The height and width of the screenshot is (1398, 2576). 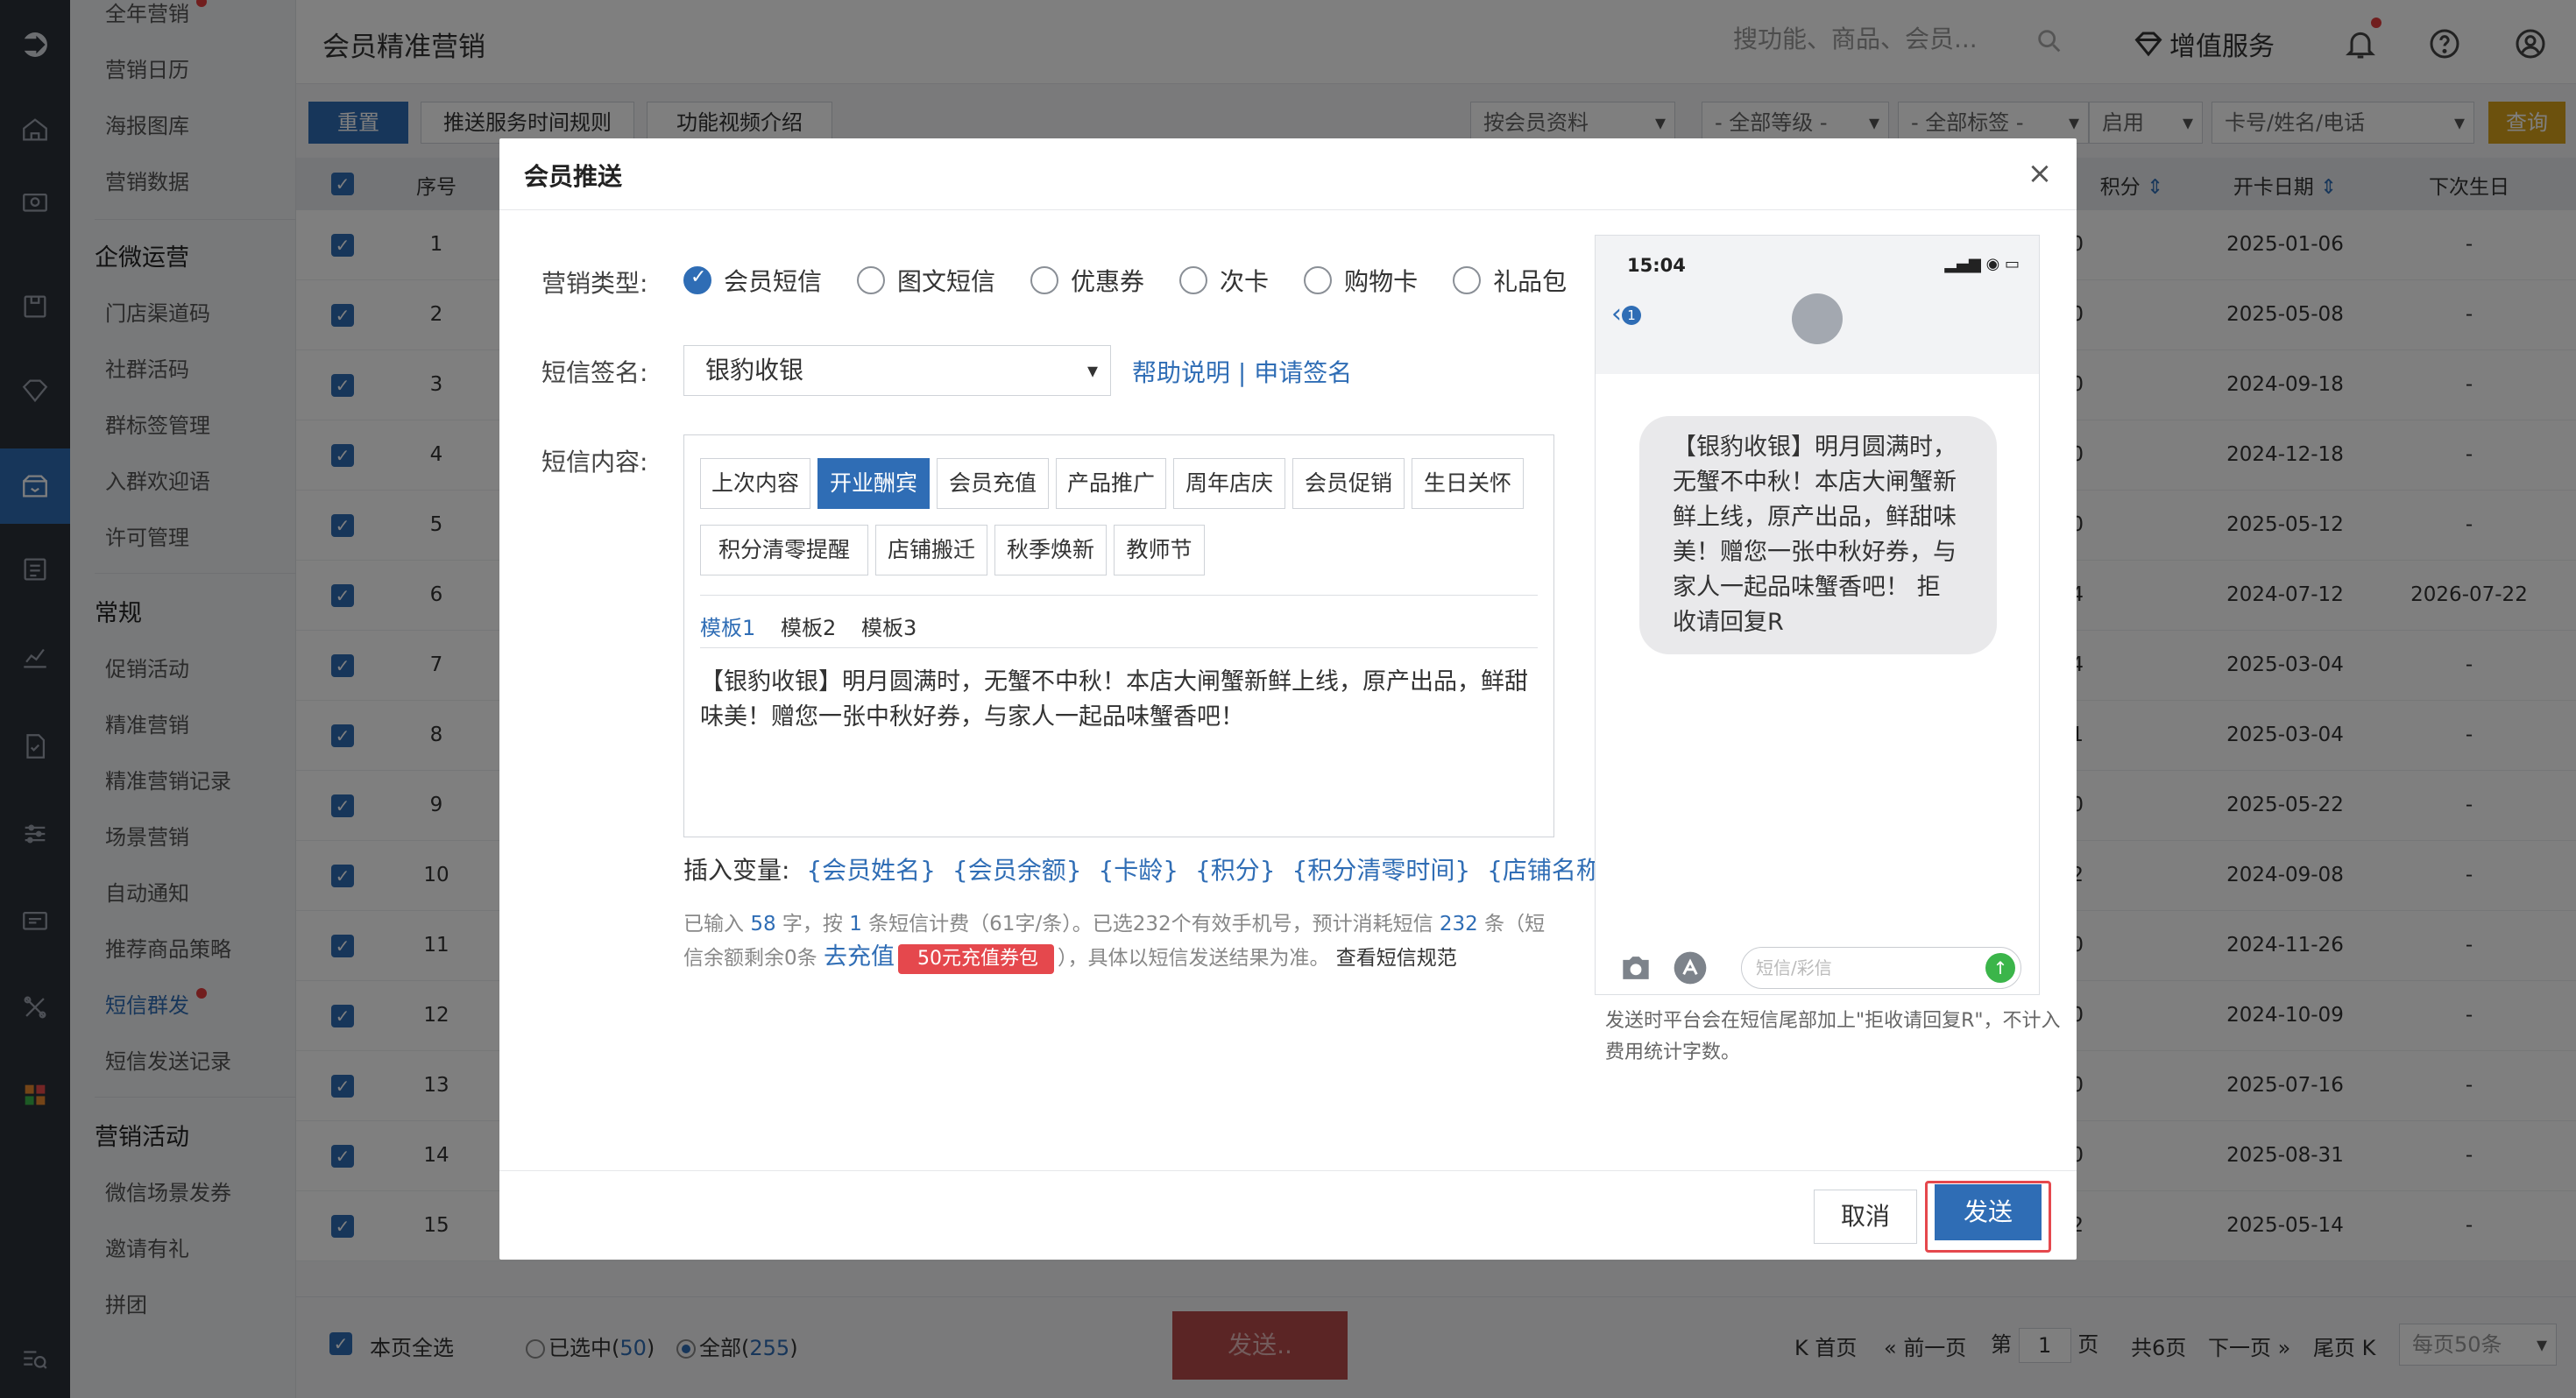 I want to click on signature-label: 短信签名:, so click(x=594, y=372).